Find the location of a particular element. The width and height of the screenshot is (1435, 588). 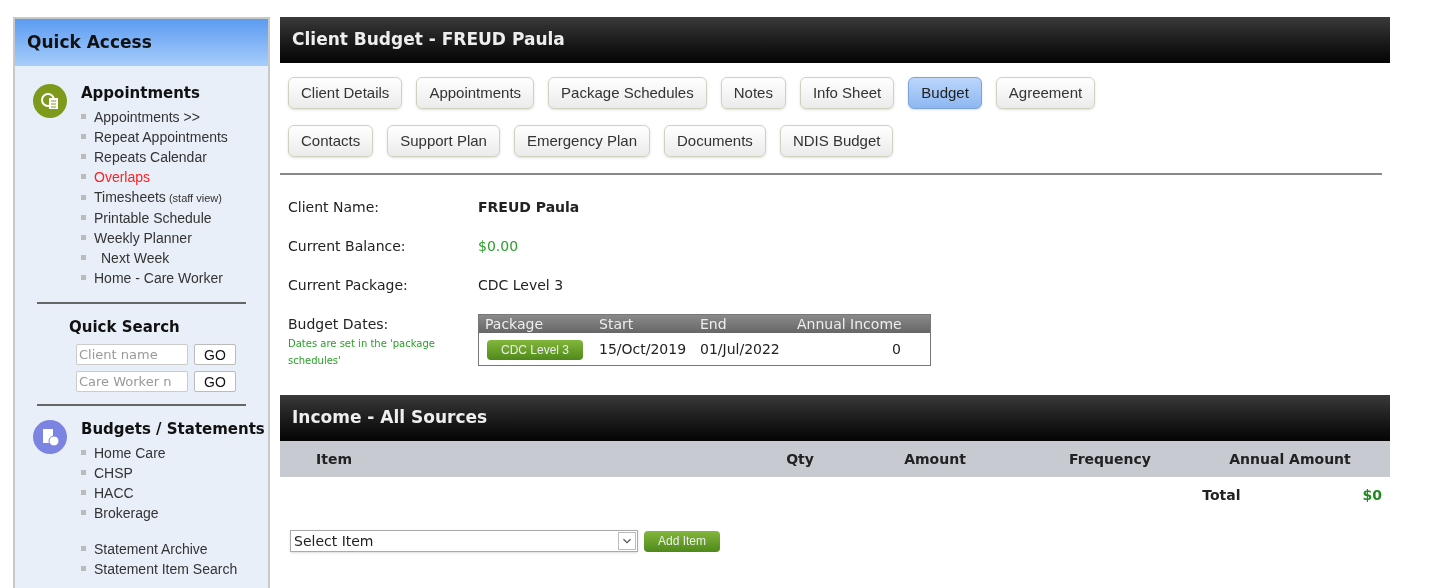

chevron-down-icon is located at coordinates (627, 541).